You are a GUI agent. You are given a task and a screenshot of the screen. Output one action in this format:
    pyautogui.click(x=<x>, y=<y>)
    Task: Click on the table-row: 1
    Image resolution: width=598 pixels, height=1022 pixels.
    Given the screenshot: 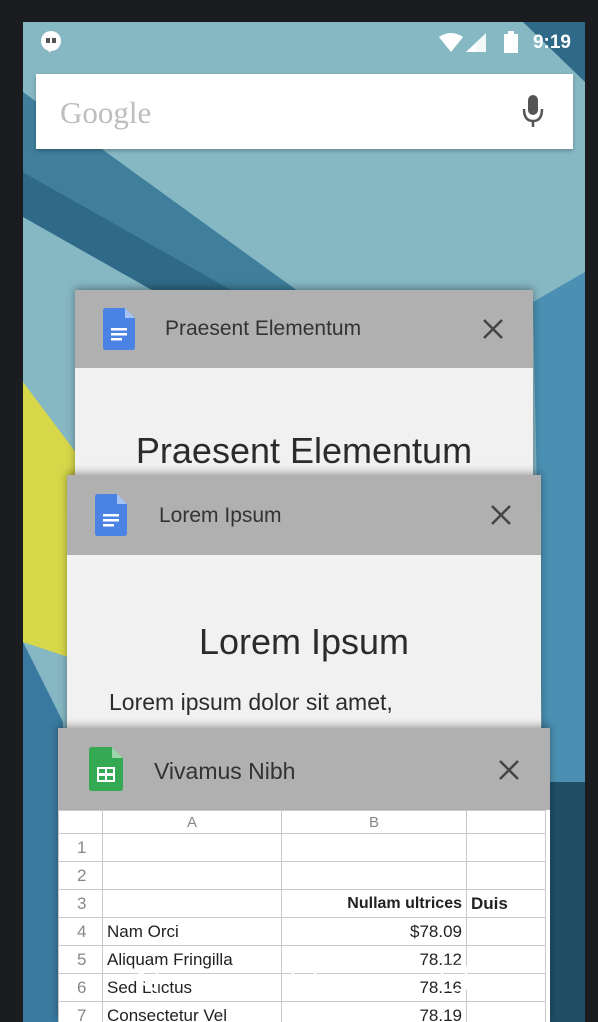 What is the action you would take?
    pyautogui.click(x=302, y=847)
    